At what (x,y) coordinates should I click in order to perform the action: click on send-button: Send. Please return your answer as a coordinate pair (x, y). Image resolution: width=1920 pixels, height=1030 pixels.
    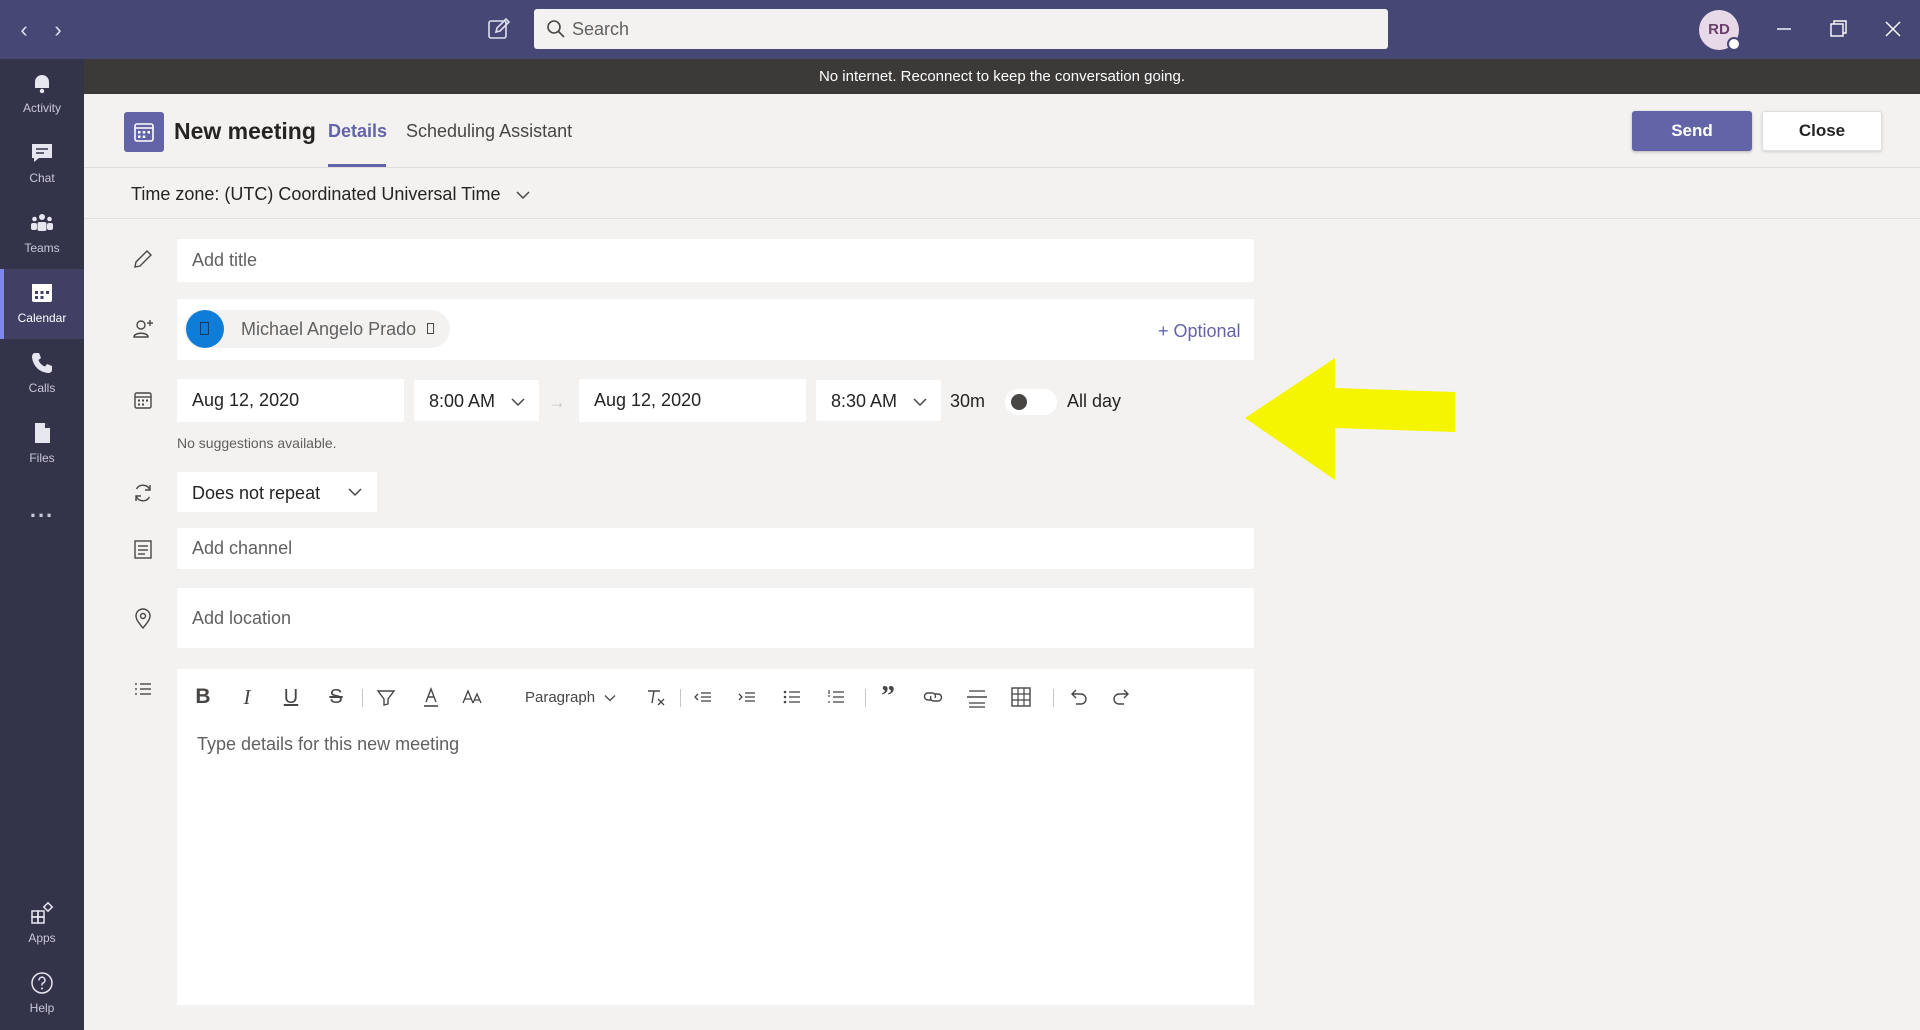
    Looking at the image, I should click on (1692, 131).